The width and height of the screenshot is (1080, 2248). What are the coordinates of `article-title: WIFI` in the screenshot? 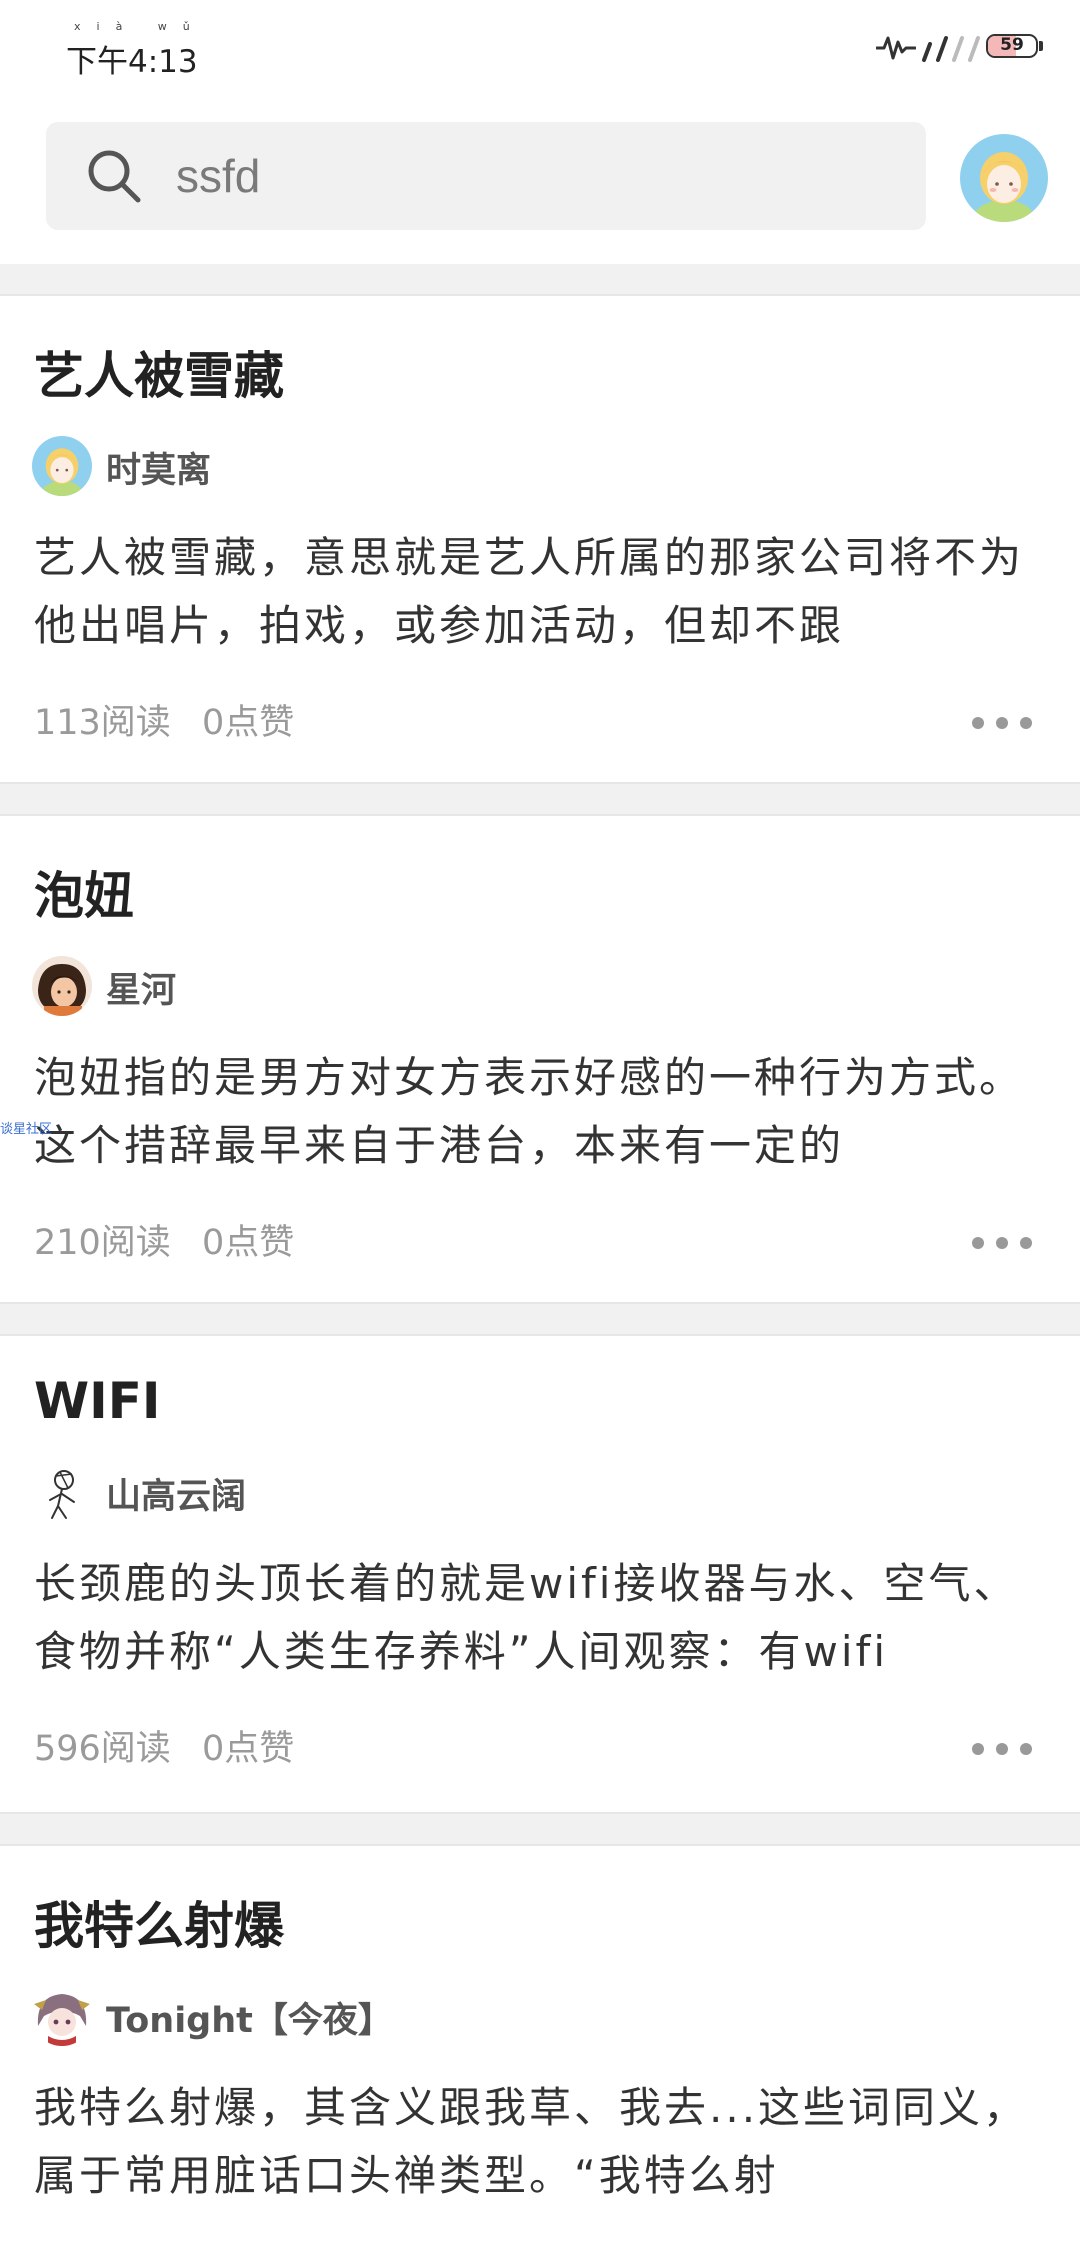 It's located at (97, 1401).